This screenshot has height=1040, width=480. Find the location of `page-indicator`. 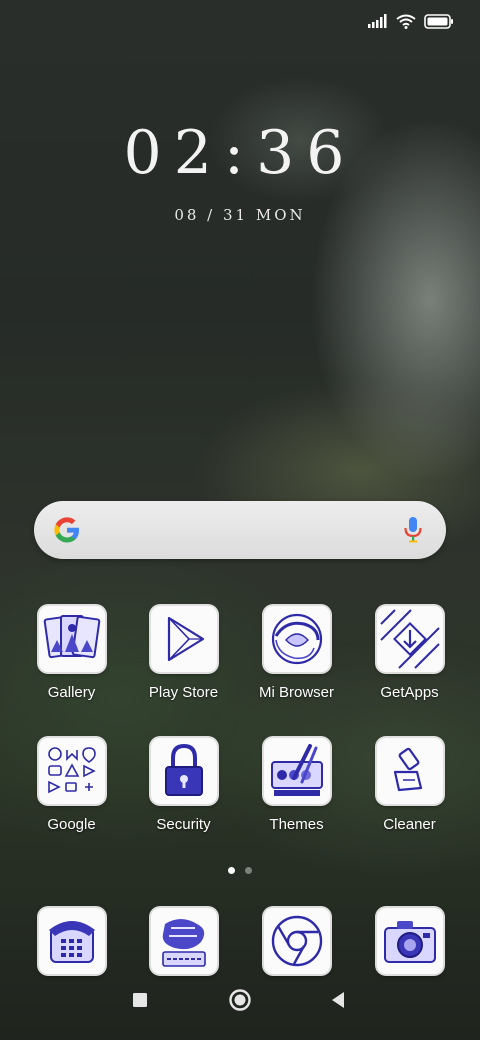

page-indicator is located at coordinates (240, 870).